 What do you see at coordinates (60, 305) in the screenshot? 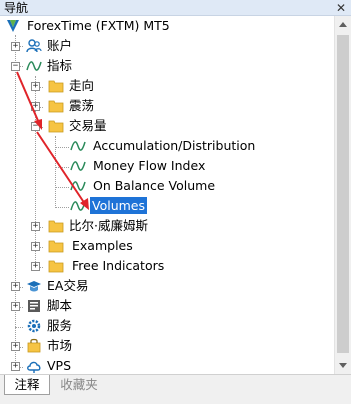
I see `tree-label-scripts: 脚本` at bounding box center [60, 305].